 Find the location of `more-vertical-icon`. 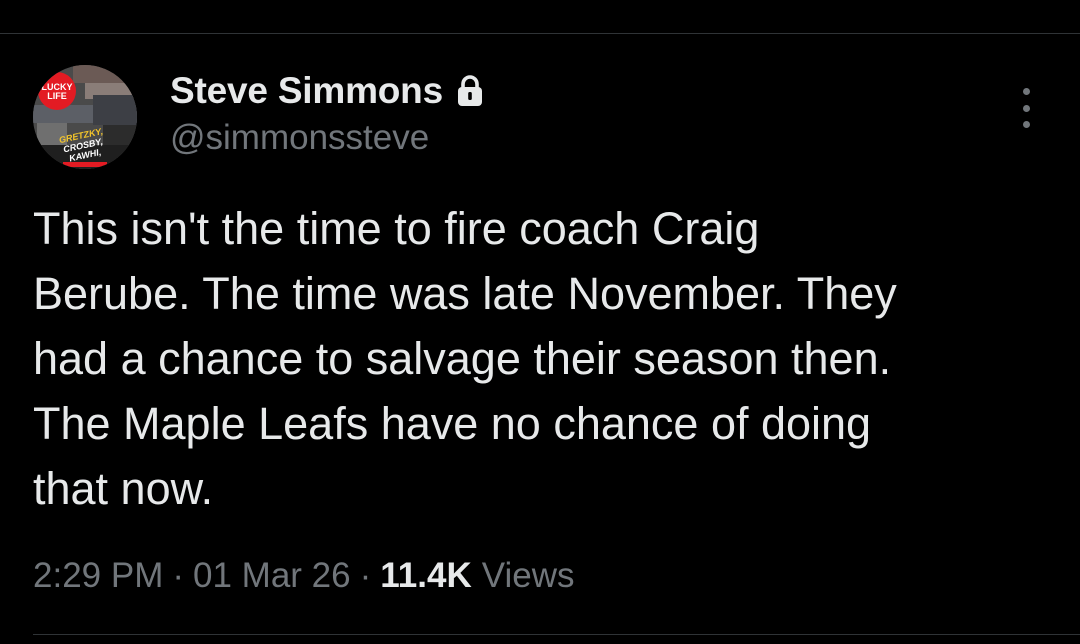

more-vertical-icon is located at coordinates (1026, 108).